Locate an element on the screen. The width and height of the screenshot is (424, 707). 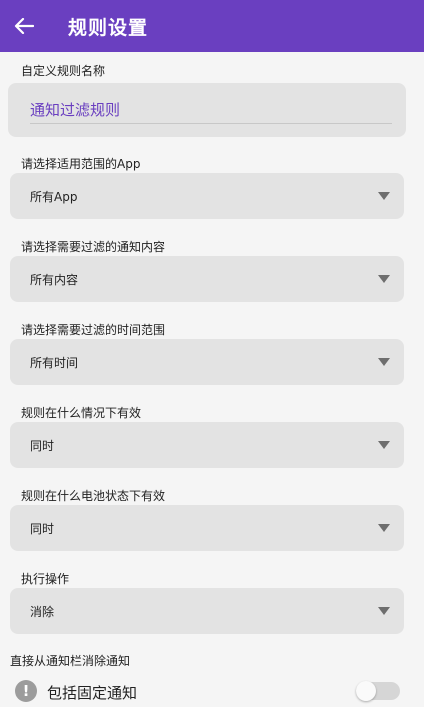
time-range-dropdown: 所有时间 is located at coordinates (207, 362).